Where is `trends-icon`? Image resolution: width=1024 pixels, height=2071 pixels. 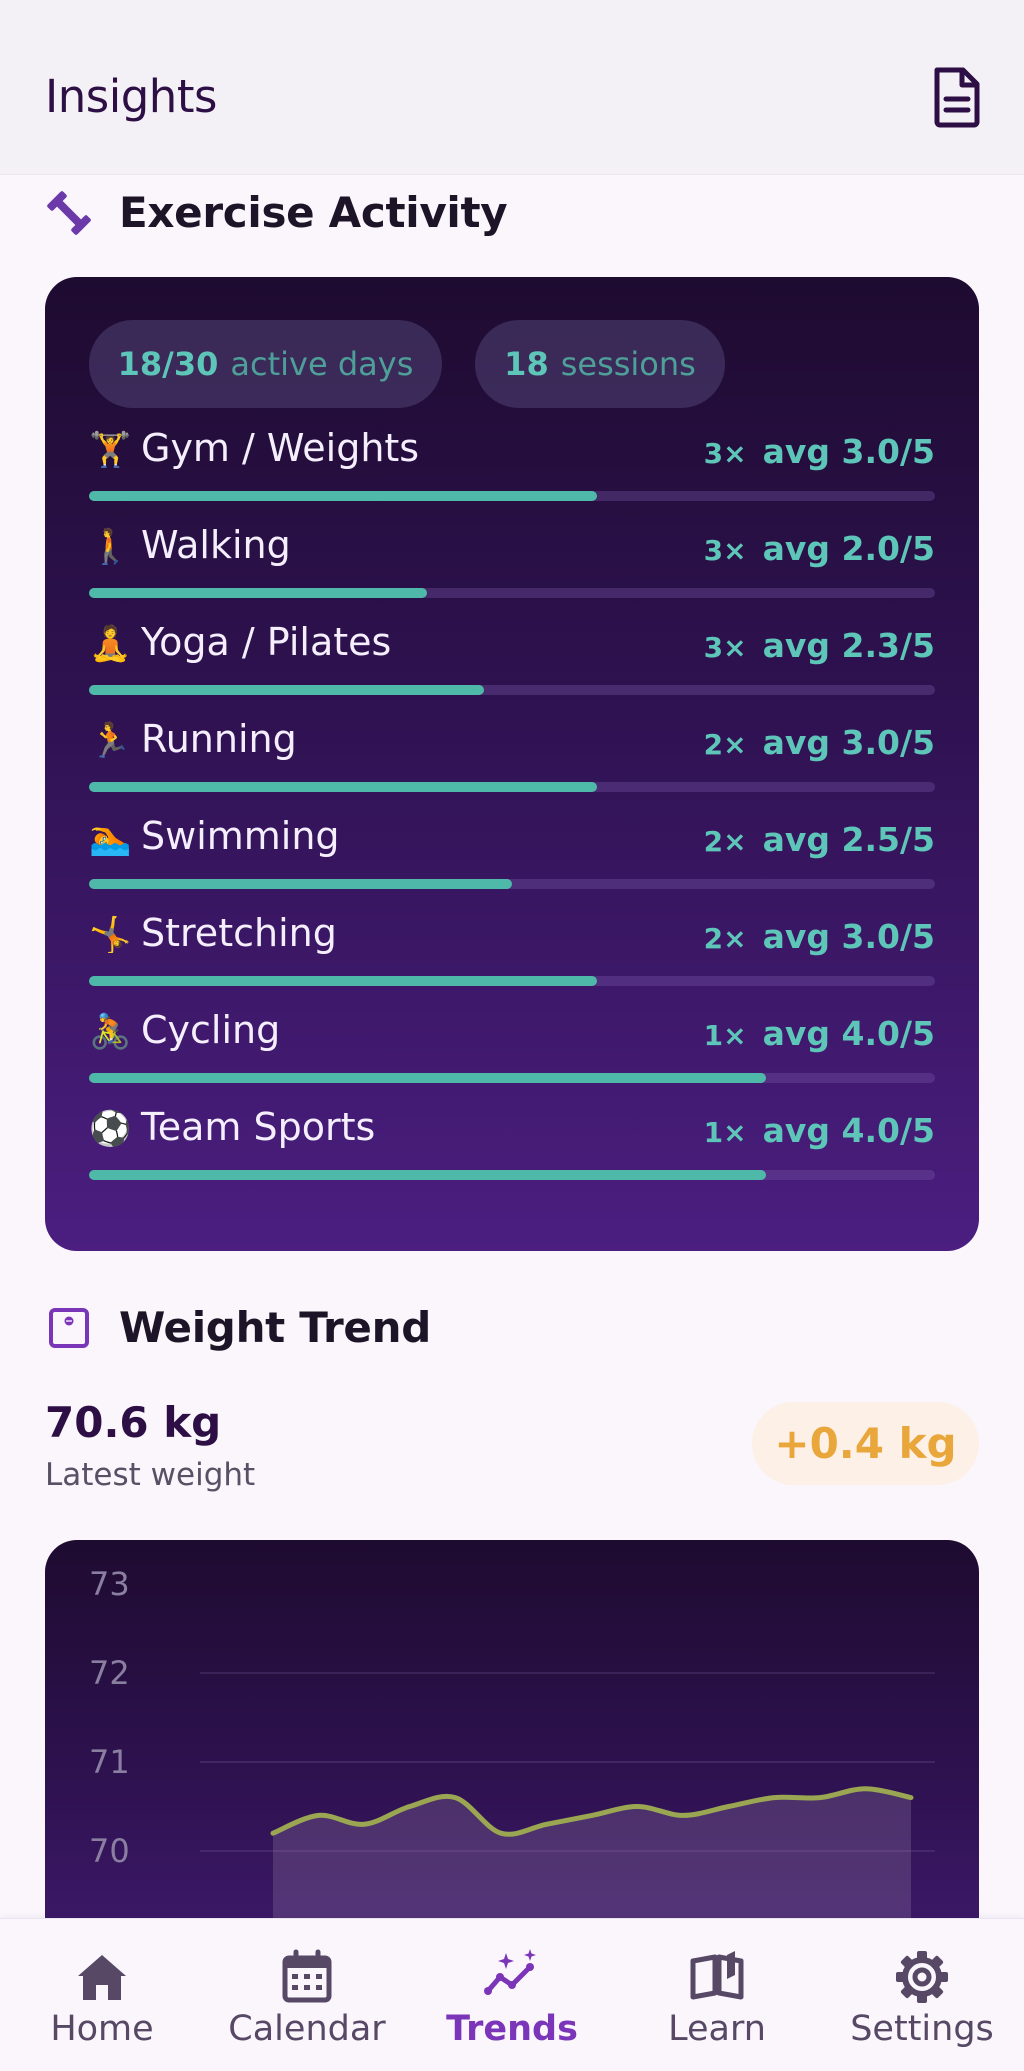 trends-icon is located at coordinates (510, 1972).